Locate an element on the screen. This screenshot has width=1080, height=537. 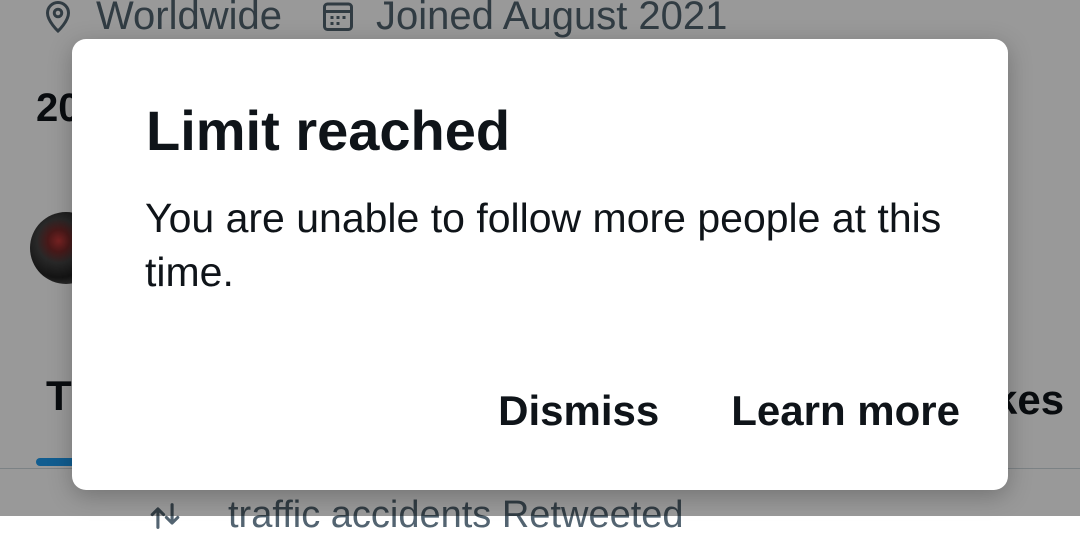
dialog-actions: Dismiss Learn more is located at coordinates (729, 411).